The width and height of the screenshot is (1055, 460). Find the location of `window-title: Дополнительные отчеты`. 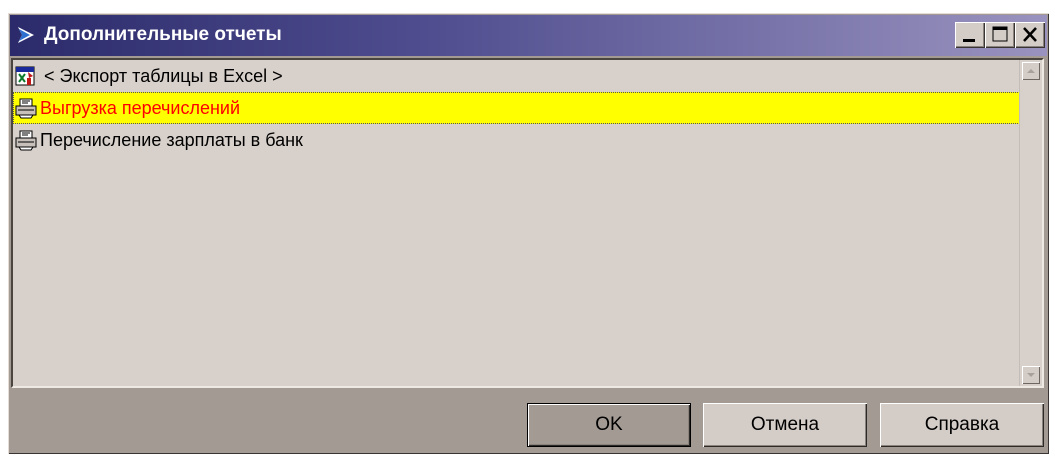

window-title: Дополнительные отчеты is located at coordinates (163, 34).